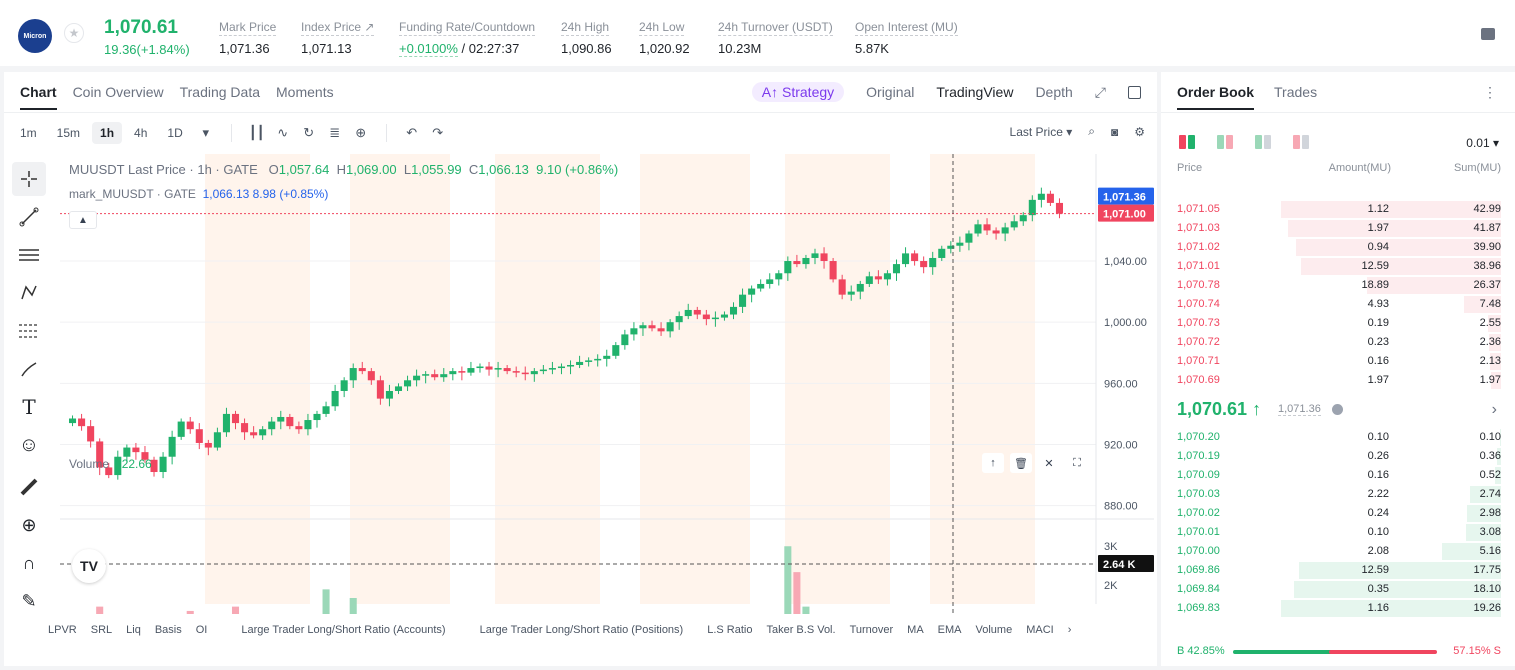  What do you see at coordinates (1049, 463) in the screenshot?
I see `collapse-pane-icon: ✕` at bounding box center [1049, 463].